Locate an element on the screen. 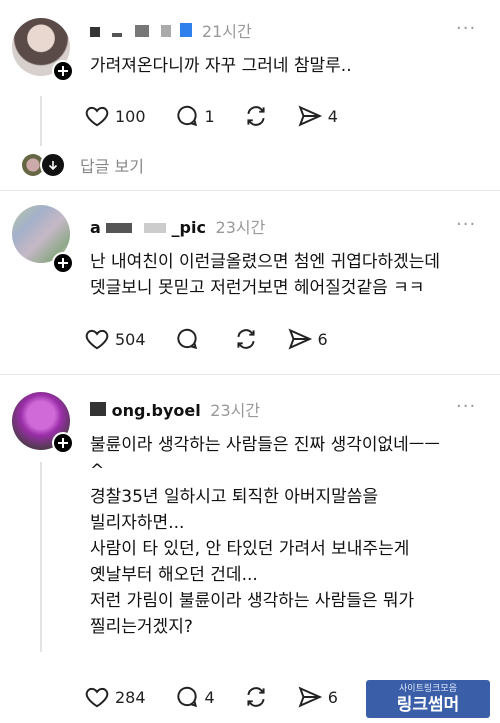 Image resolution: width=500 pixels, height=723 pixels. like-button: 504 is located at coordinates (115, 339).